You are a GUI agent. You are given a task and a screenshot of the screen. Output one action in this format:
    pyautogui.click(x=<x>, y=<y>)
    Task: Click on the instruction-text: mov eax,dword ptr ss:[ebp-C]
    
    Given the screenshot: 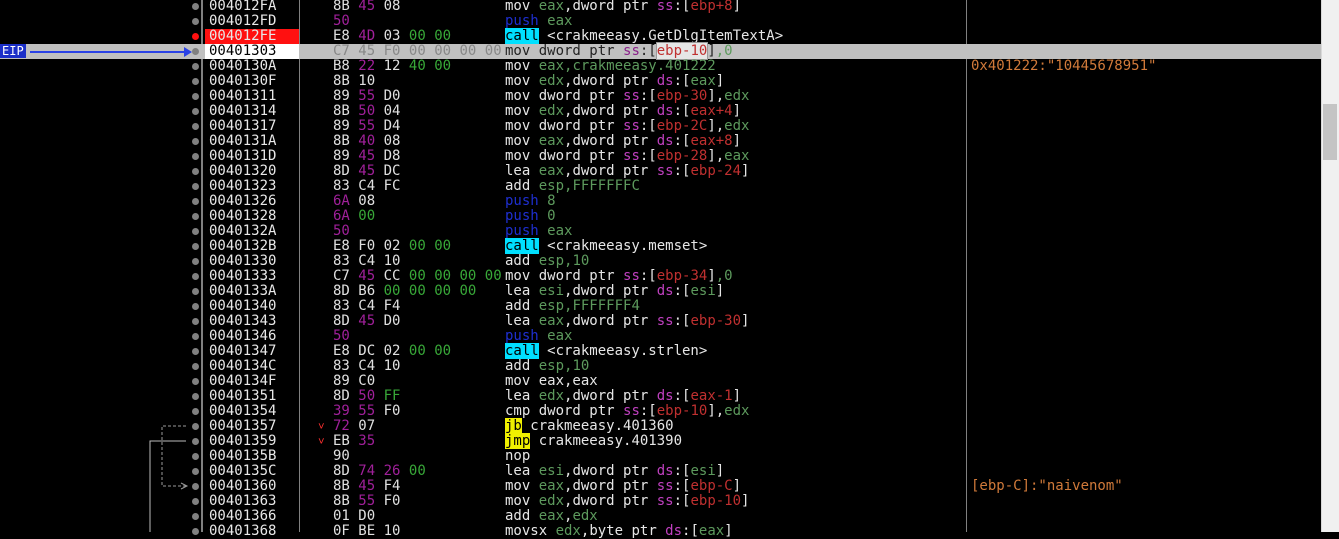 What is the action you would take?
    pyautogui.click(x=623, y=486)
    